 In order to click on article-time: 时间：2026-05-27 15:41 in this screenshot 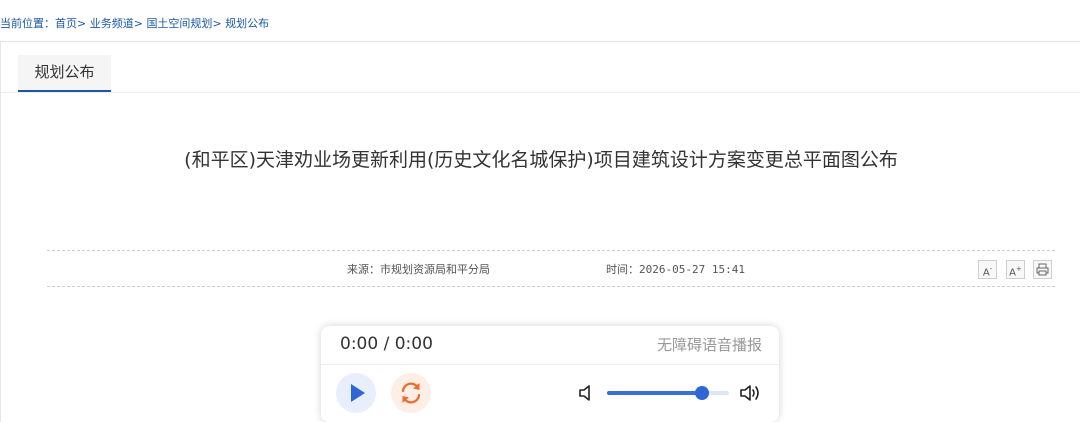, I will do `click(675, 269)`.